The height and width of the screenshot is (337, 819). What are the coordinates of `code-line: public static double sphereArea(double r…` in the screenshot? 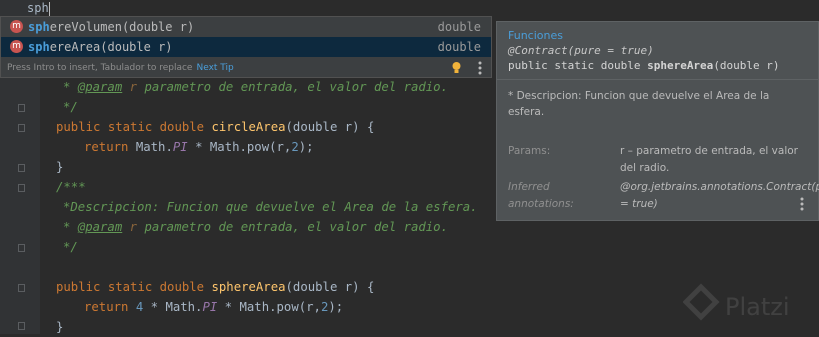 It's located at (215, 287).